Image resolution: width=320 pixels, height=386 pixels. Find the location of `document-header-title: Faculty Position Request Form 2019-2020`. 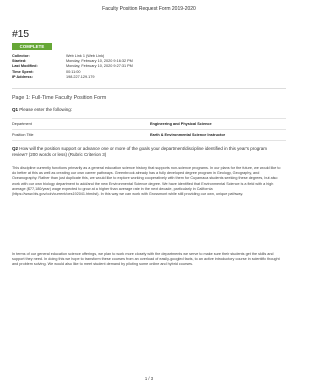

document-header-title: Faculty Position Request Form 2019-2020 is located at coordinates (149, 9).